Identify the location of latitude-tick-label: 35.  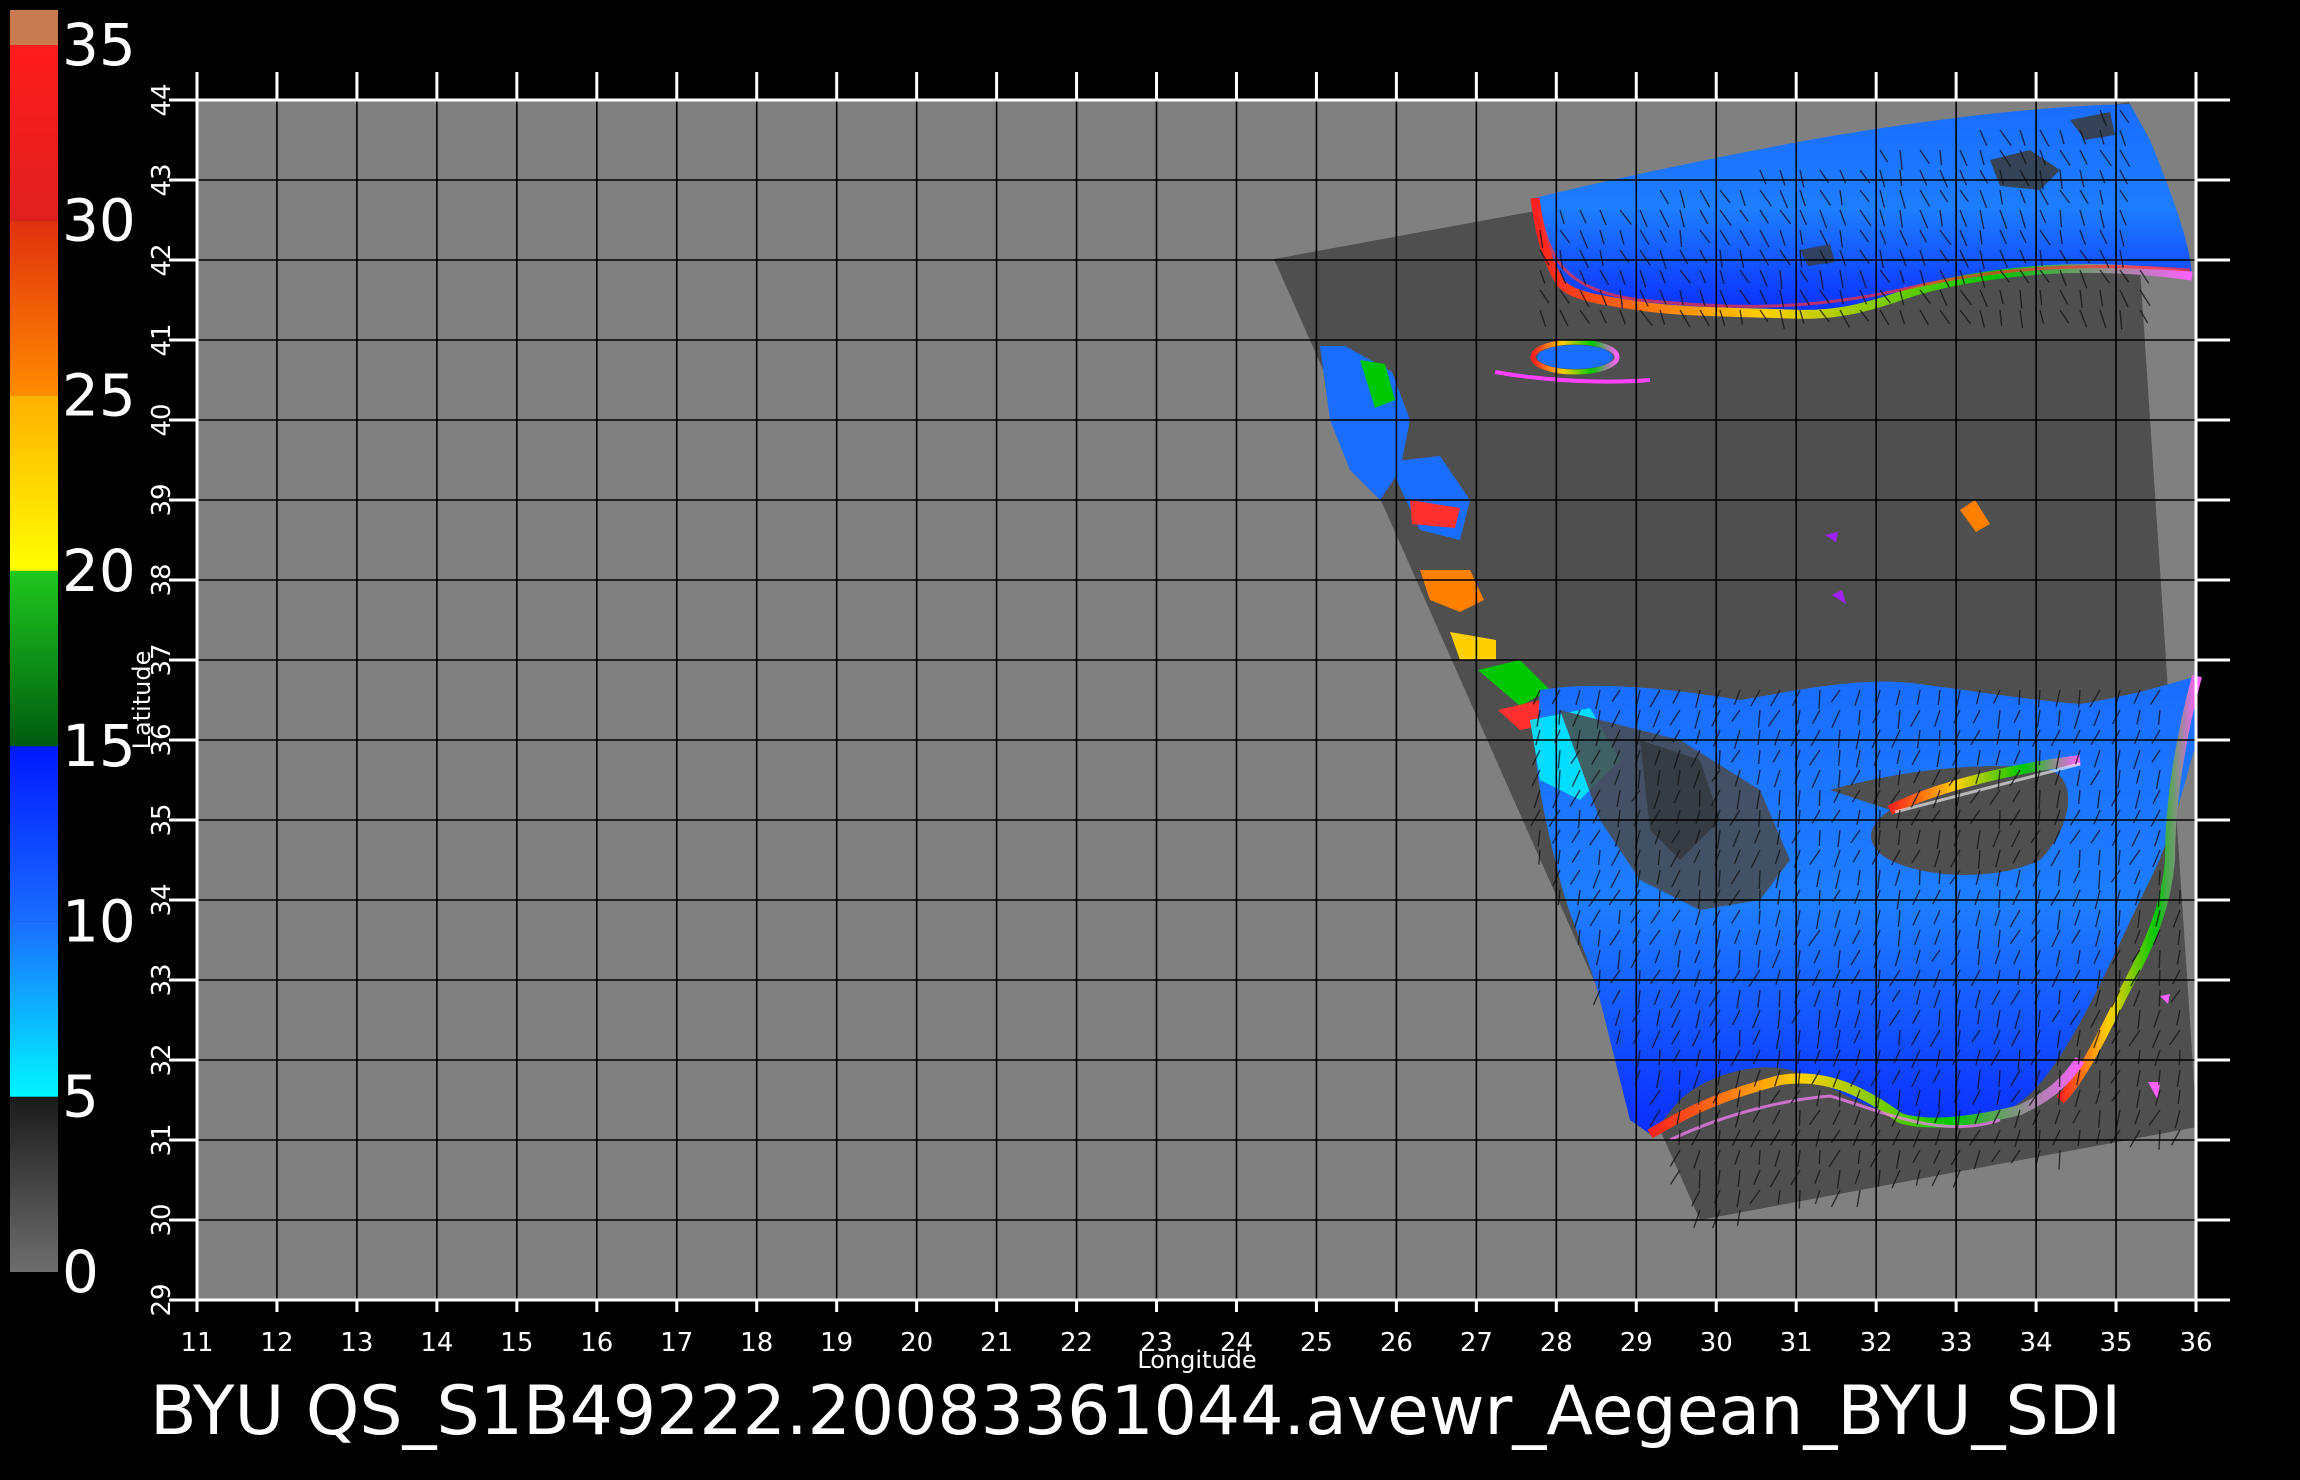
(162, 819).